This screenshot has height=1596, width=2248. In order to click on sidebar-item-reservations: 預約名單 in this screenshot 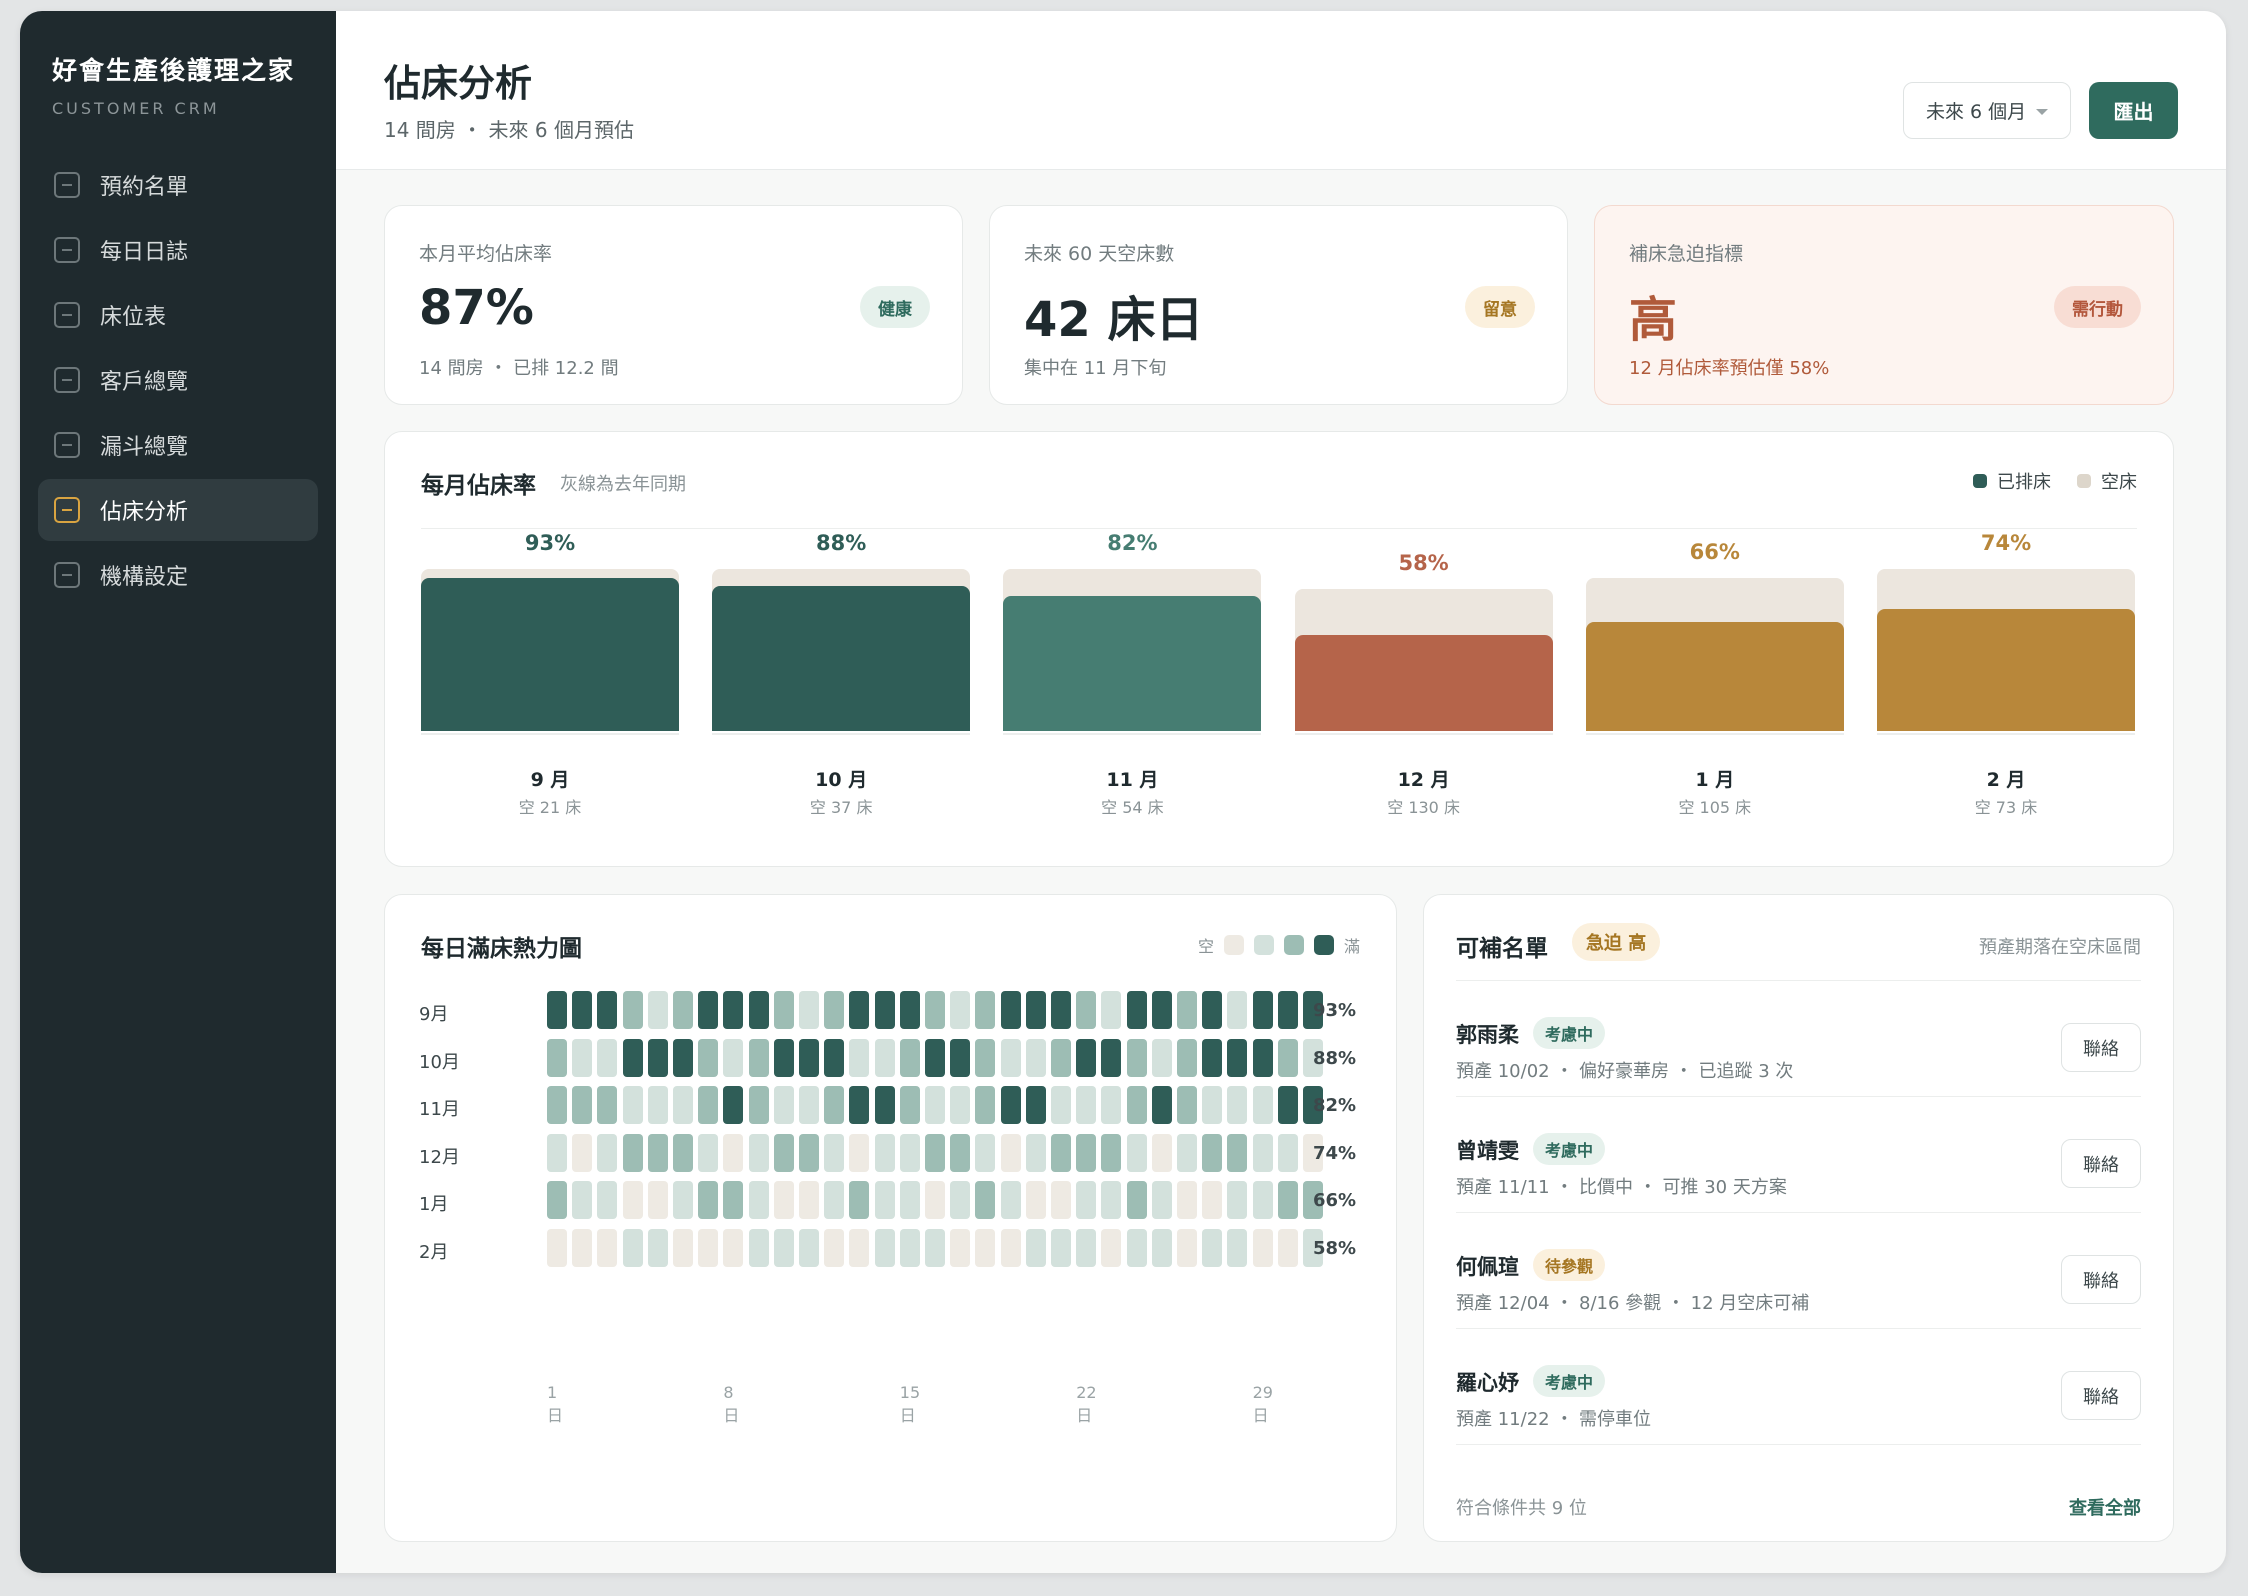, I will do `click(178, 185)`.